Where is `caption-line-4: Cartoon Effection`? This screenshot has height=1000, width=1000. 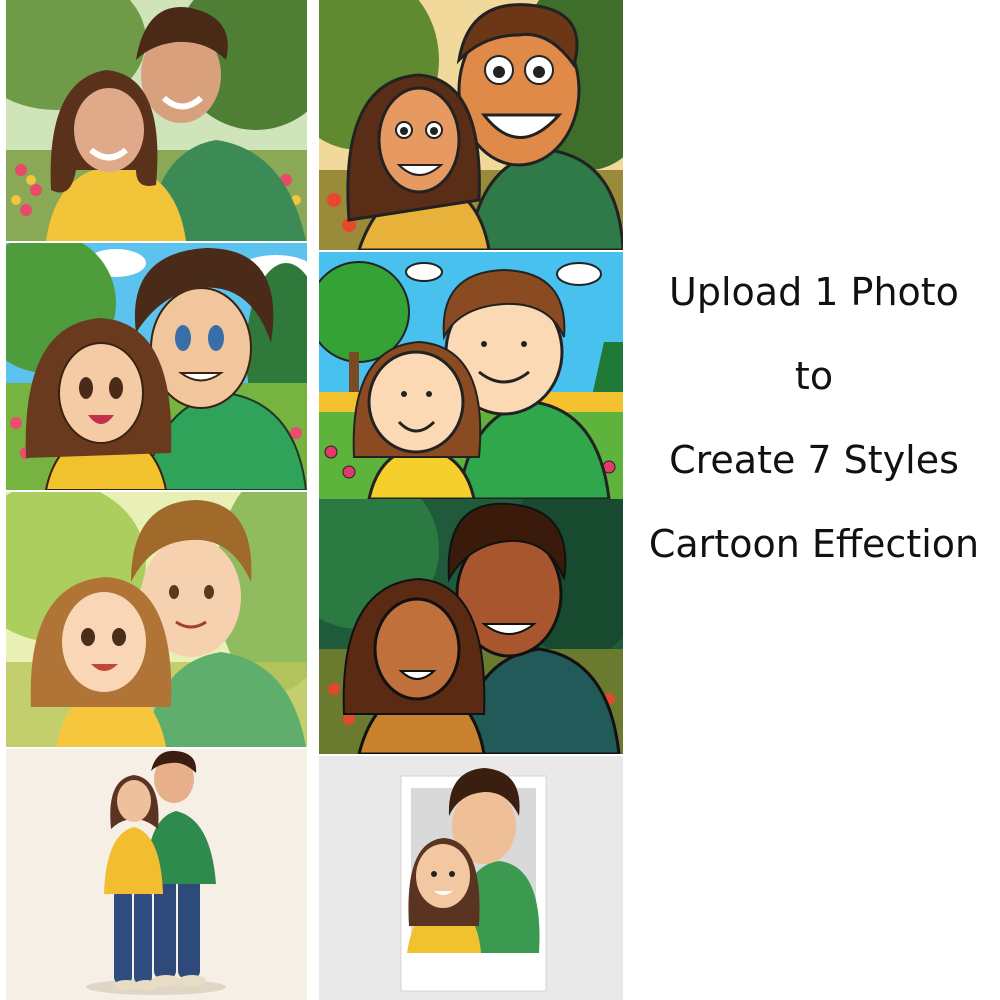
caption-line-4: Cartoon Effection is located at coordinates (814, 544).